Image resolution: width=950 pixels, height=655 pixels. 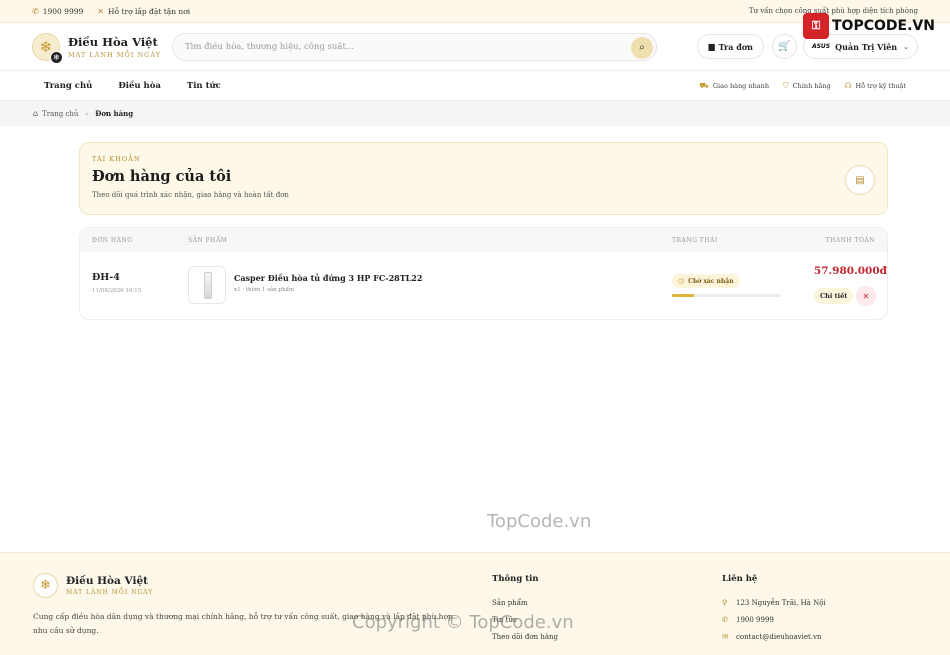 What do you see at coordinates (204, 86) in the screenshot?
I see `nav-item-news: Tin tức` at bounding box center [204, 86].